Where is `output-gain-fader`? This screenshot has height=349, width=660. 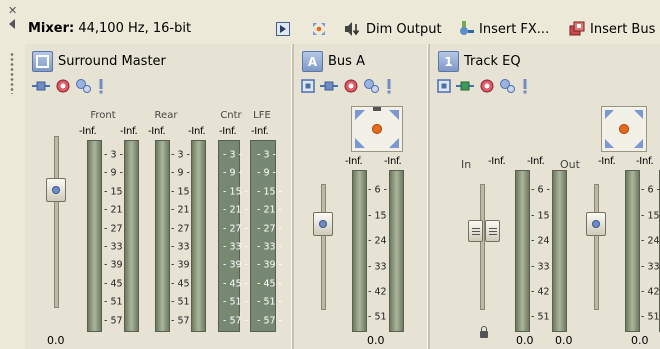 output-gain-fader is located at coordinates (596, 224).